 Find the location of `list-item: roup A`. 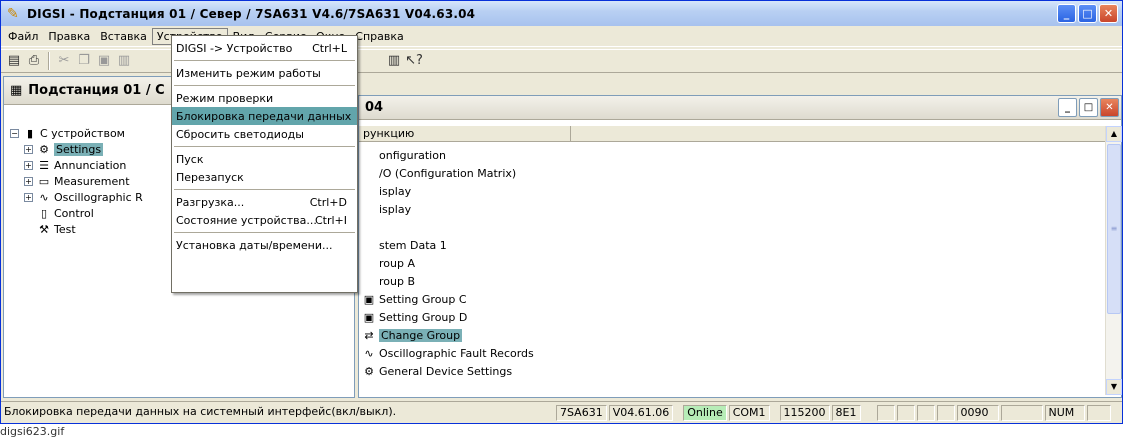

list-item: roup A is located at coordinates (447, 263).